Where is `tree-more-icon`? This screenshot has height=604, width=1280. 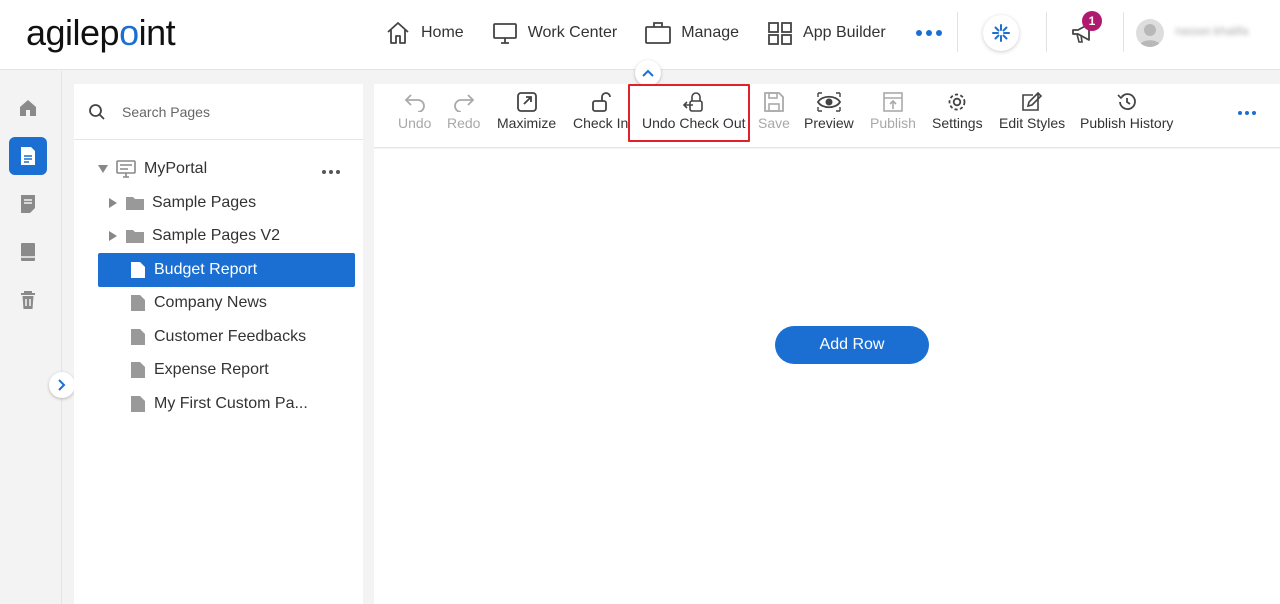 tree-more-icon is located at coordinates (331, 172).